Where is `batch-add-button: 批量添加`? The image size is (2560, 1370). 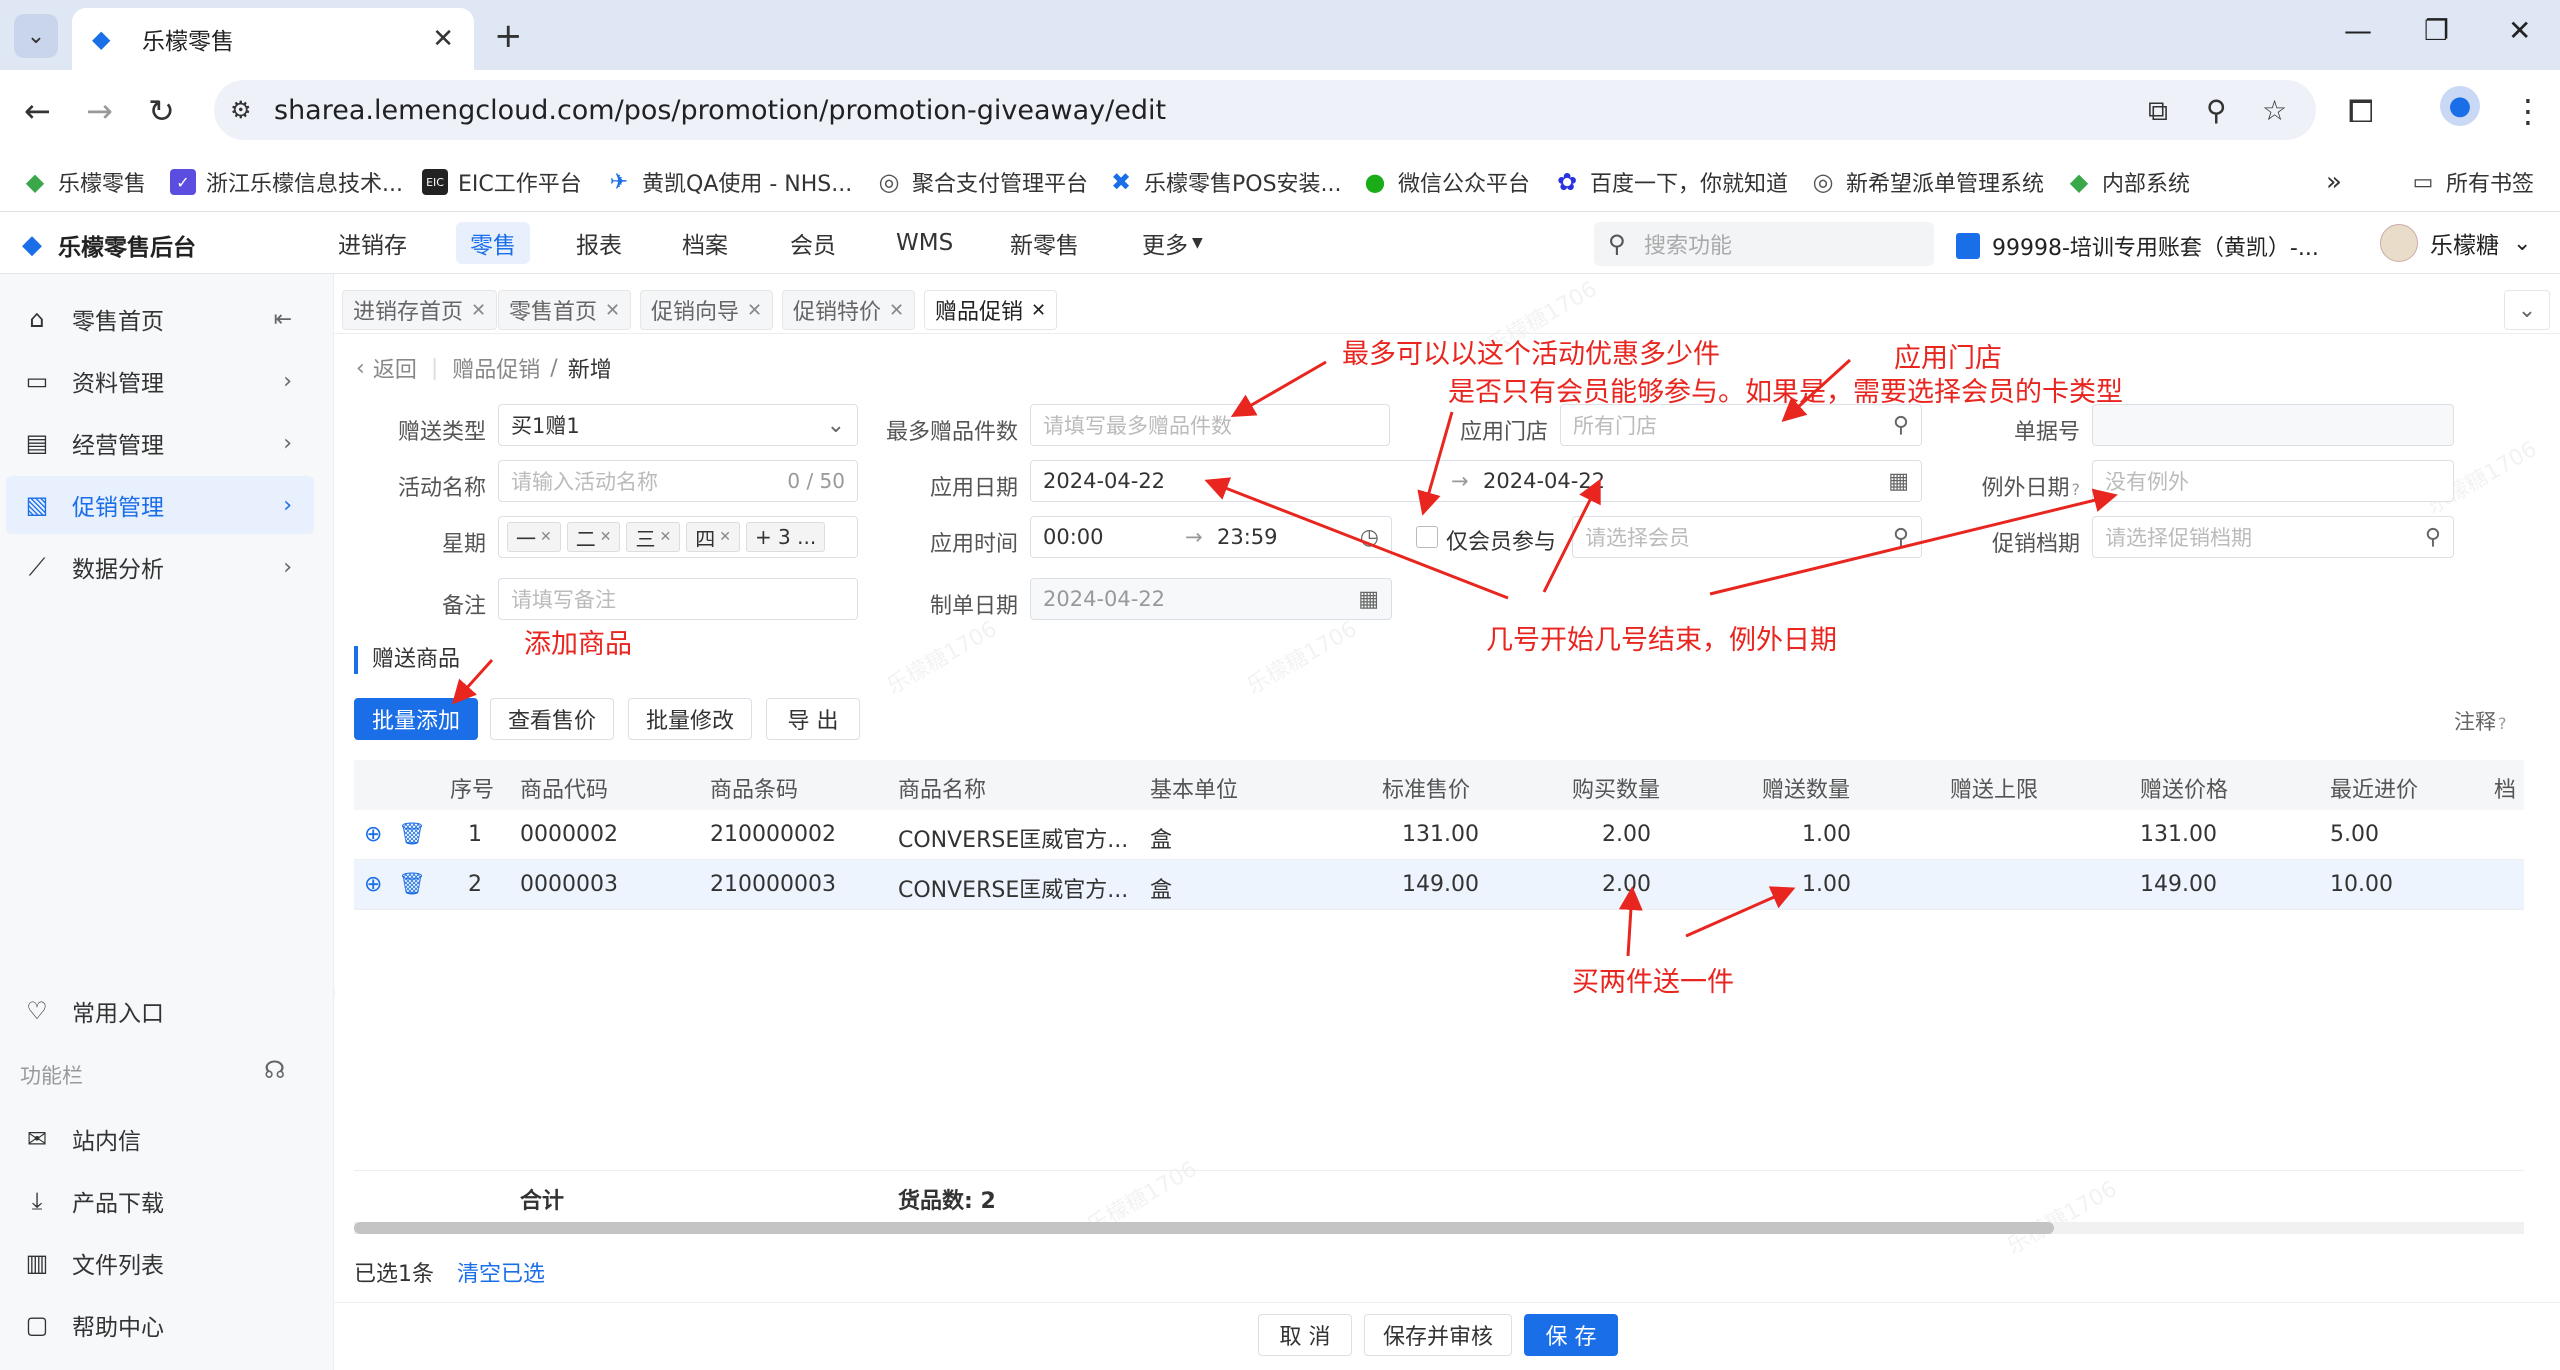 batch-add-button: 批量添加 is located at coordinates (416, 719).